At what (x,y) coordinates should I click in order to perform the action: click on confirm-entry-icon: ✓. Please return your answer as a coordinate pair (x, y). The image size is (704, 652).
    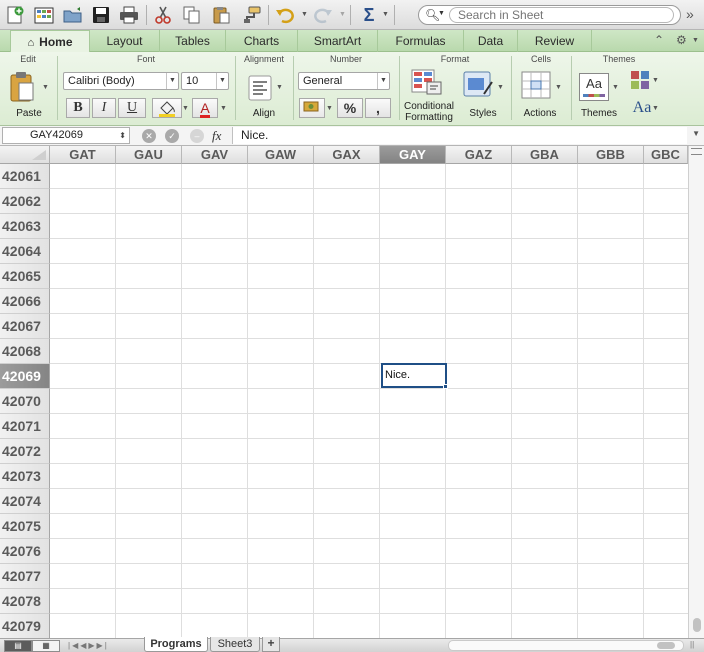
    Looking at the image, I should click on (172, 136).